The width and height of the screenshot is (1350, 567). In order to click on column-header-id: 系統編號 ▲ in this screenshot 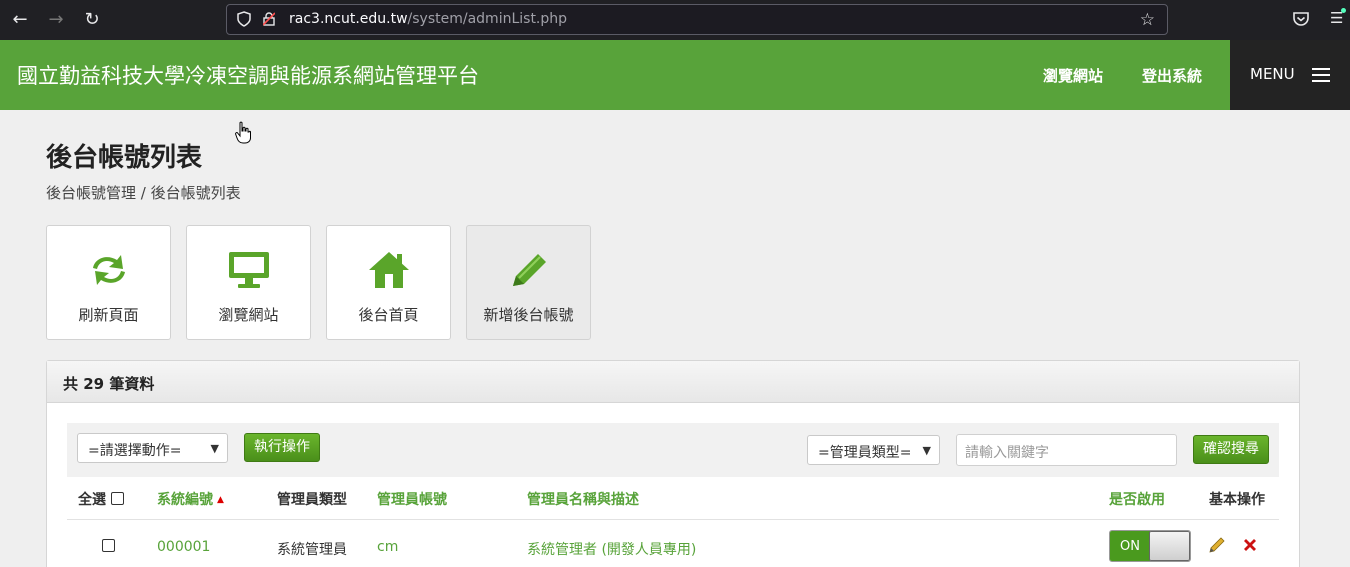, I will do `click(190, 499)`.